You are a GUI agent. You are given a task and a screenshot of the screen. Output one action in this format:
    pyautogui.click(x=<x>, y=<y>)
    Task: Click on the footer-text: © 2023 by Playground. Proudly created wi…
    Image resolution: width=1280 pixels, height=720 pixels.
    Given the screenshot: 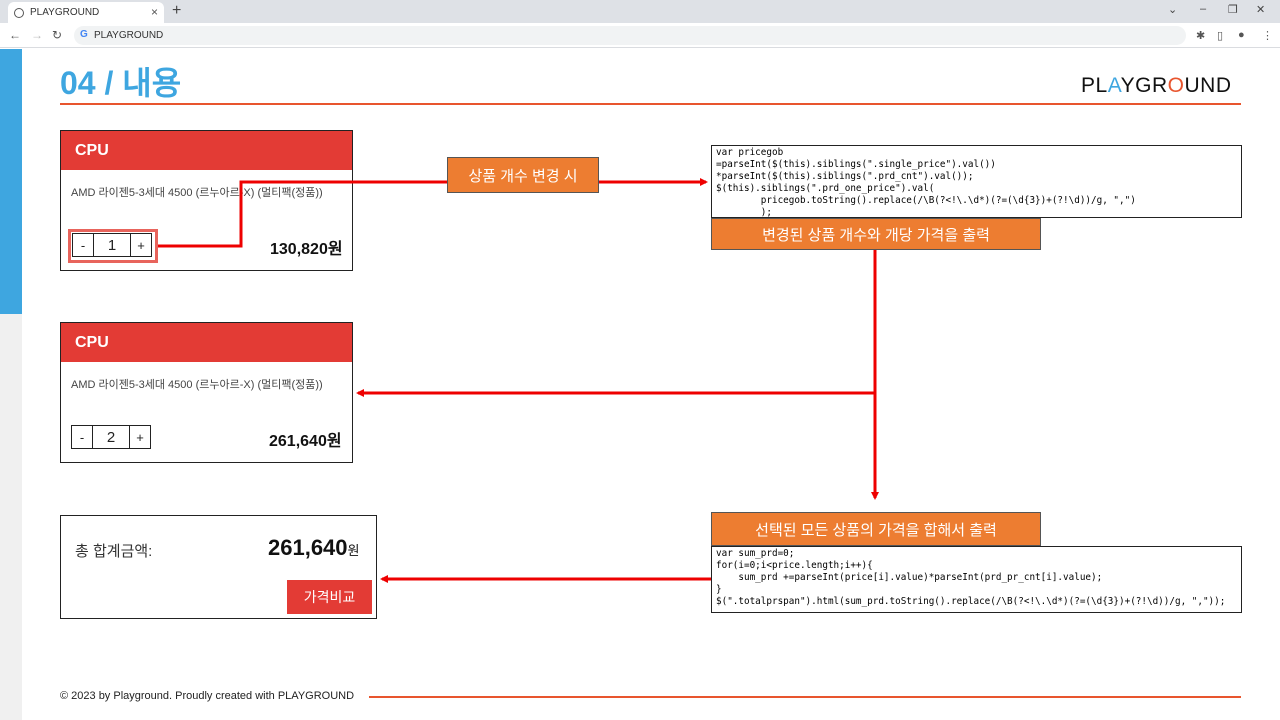 What is the action you would take?
    pyautogui.click(x=207, y=696)
    